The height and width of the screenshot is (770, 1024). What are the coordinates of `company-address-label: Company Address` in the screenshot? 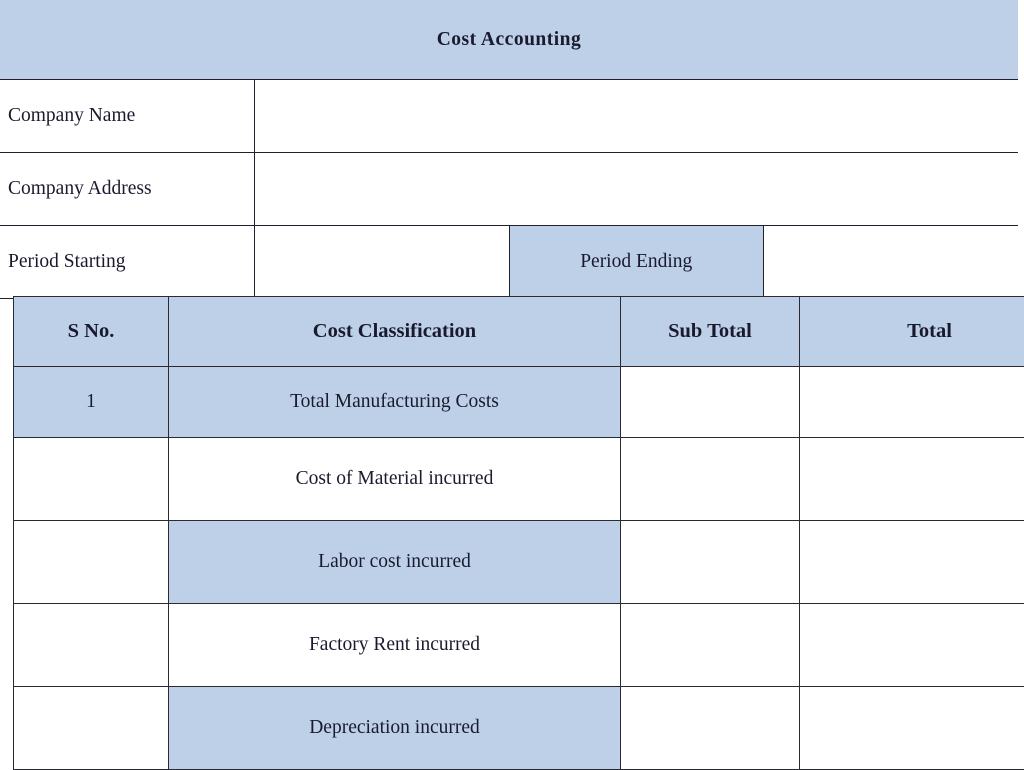 It's located at (127, 189).